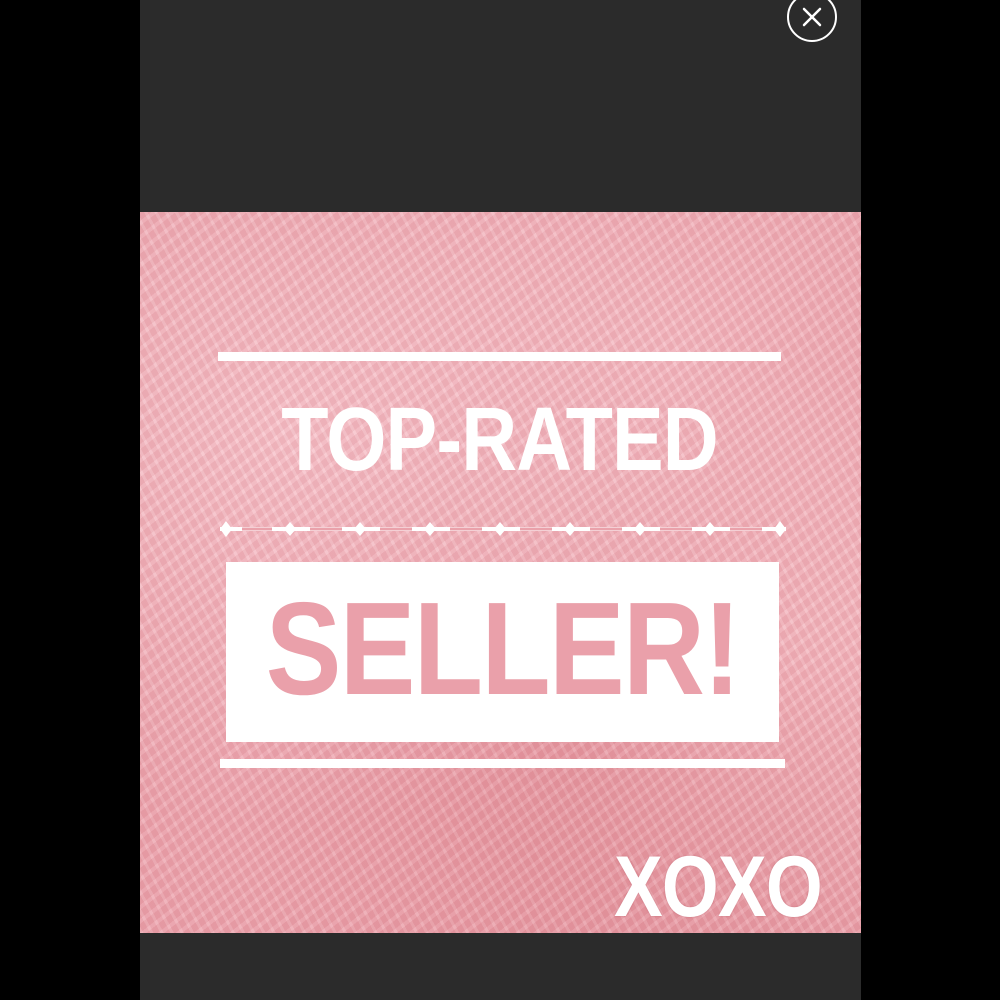 The height and width of the screenshot is (1000, 1000). I want to click on close-icon, so click(812, 17).